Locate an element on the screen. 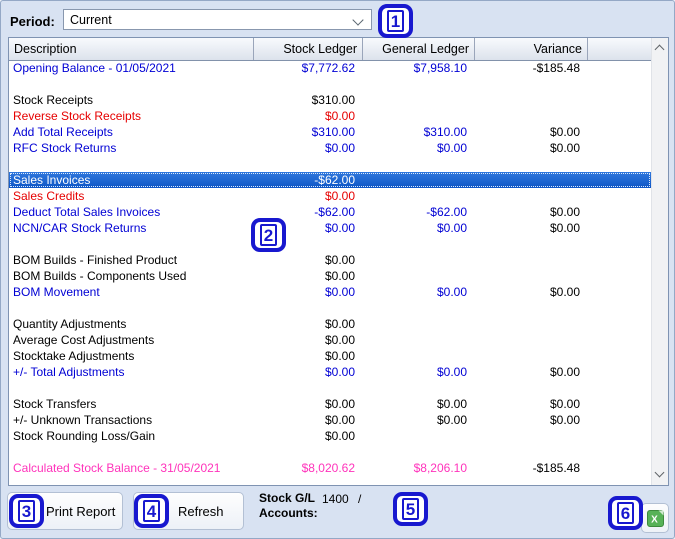 The height and width of the screenshot is (539, 675). stock-gl-accounts-label: Stock G/L Accounts: is located at coordinates (288, 505).